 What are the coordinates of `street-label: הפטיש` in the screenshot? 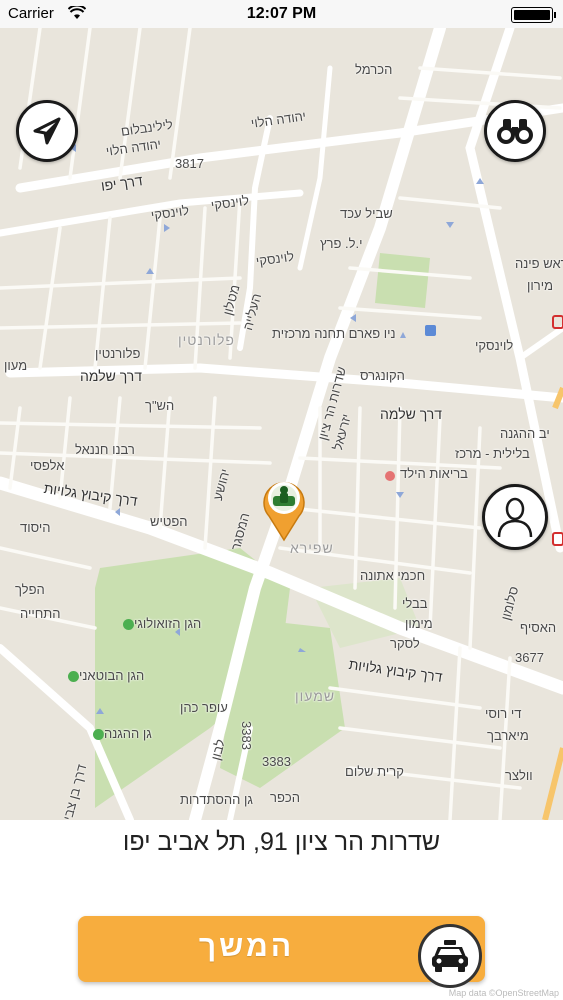 It's located at (169, 521).